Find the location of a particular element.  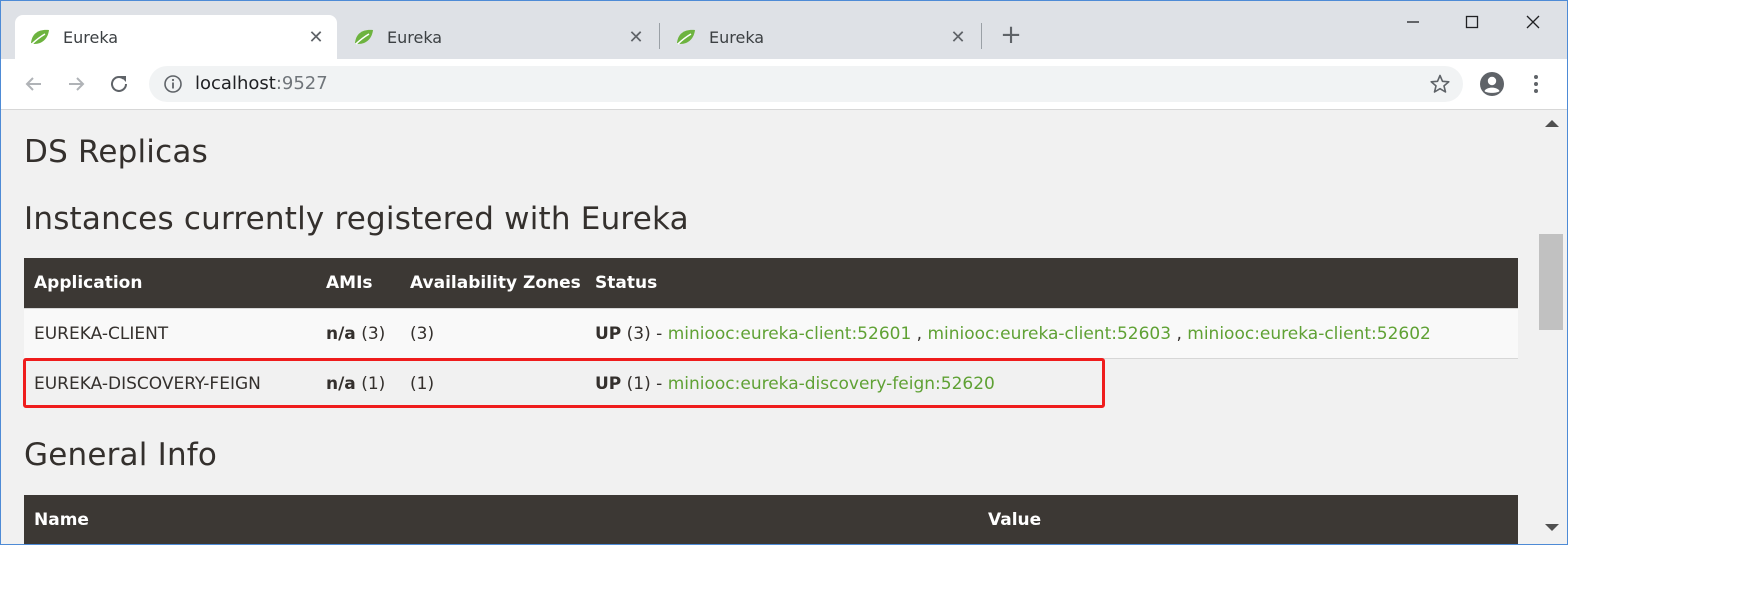

col-value: Value is located at coordinates (1248, 519).